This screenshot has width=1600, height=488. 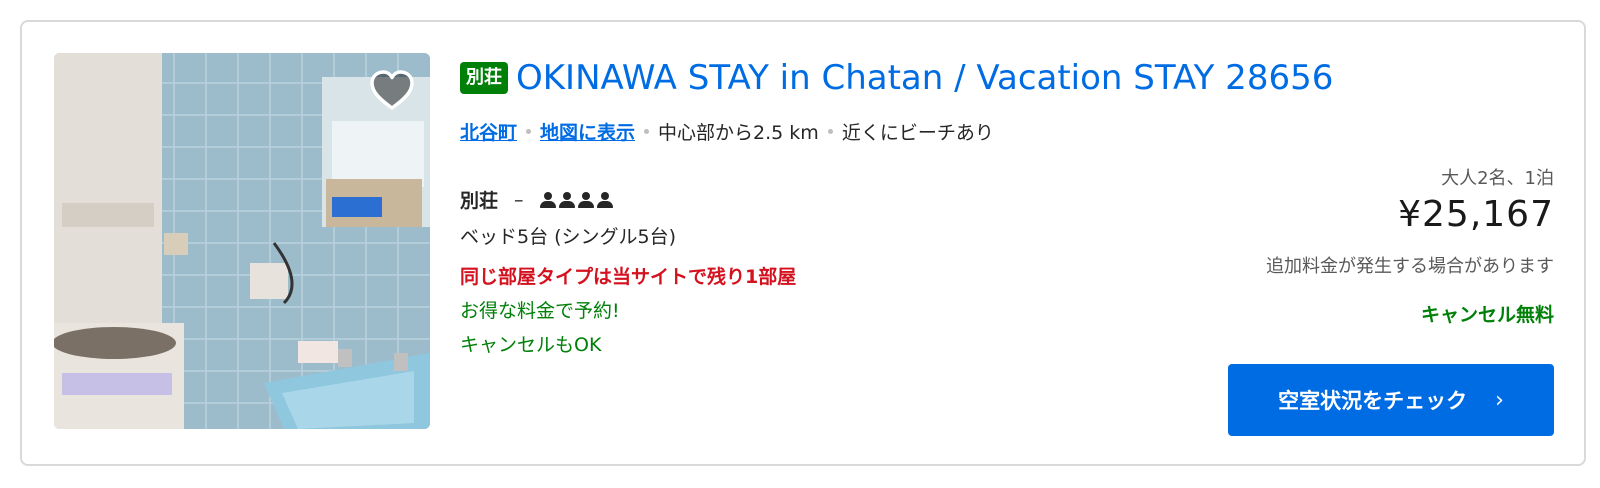 I want to click on chevron-right-icon: ›, so click(x=1499, y=400).